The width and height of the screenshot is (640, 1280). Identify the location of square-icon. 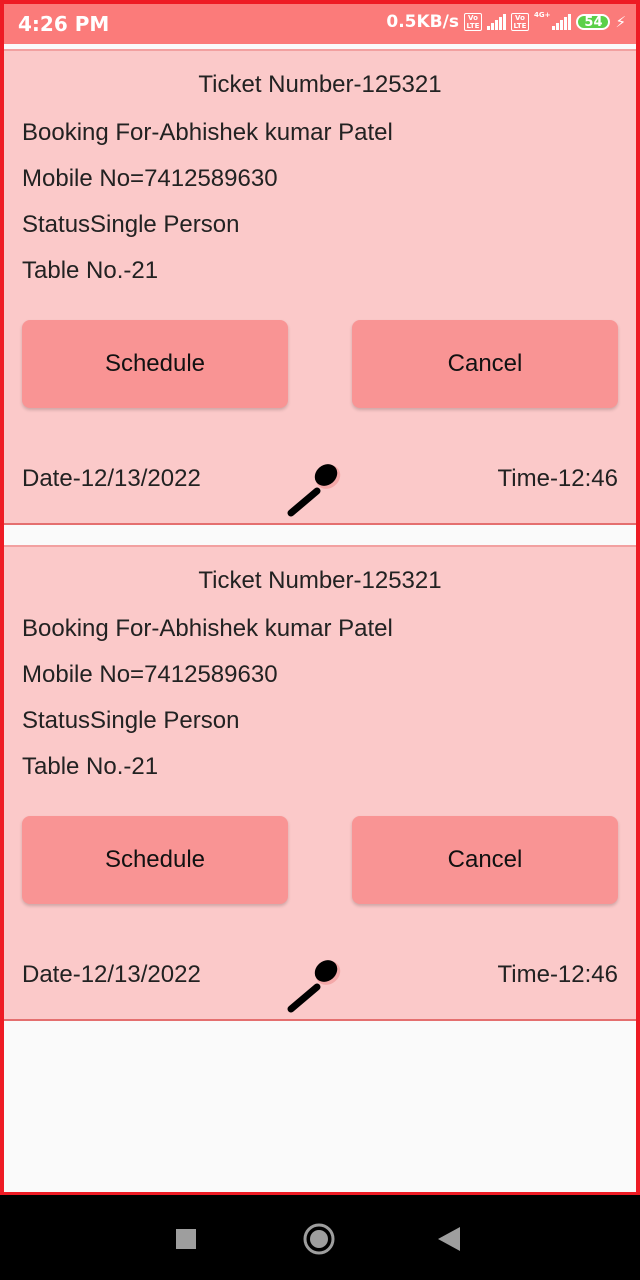
(186, 1239).